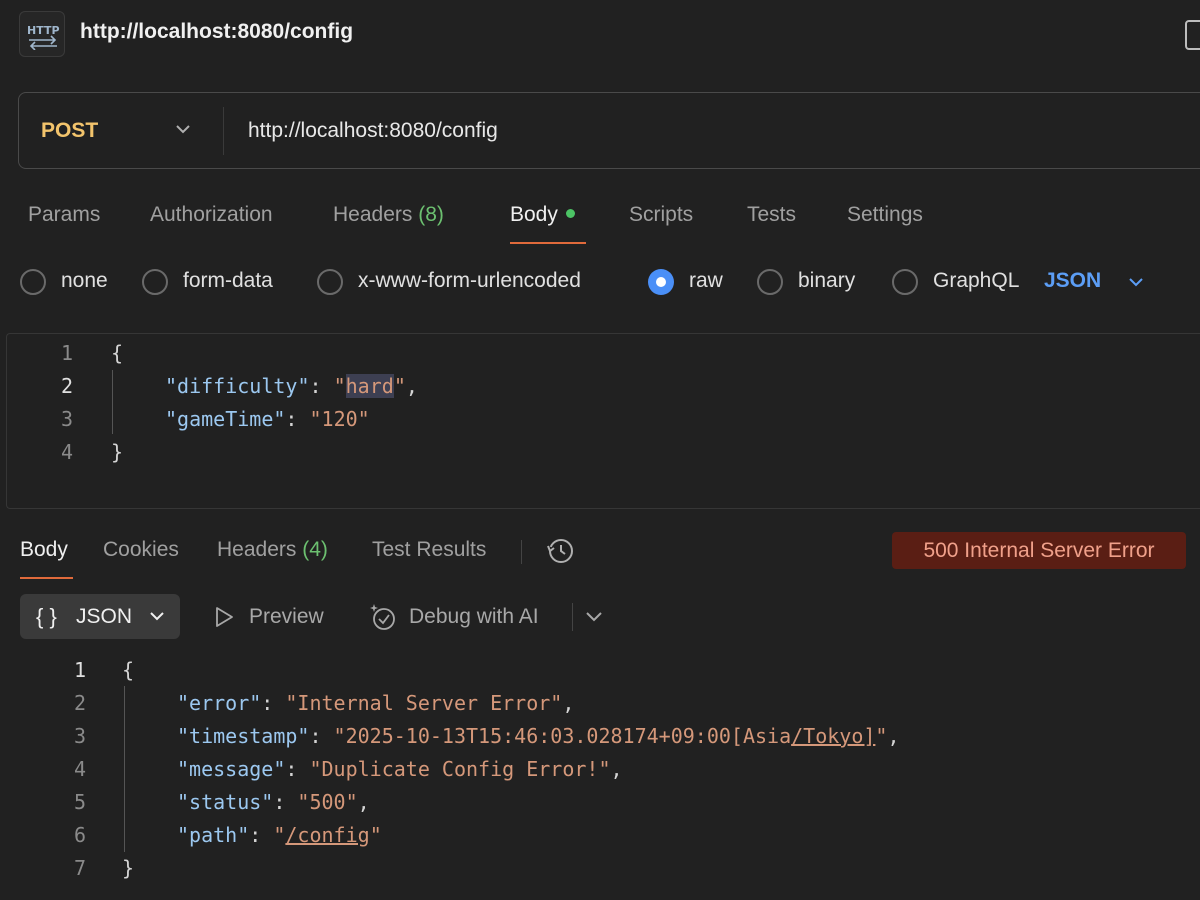  I want to click on http-icon: HTTP, so click(42, 34).